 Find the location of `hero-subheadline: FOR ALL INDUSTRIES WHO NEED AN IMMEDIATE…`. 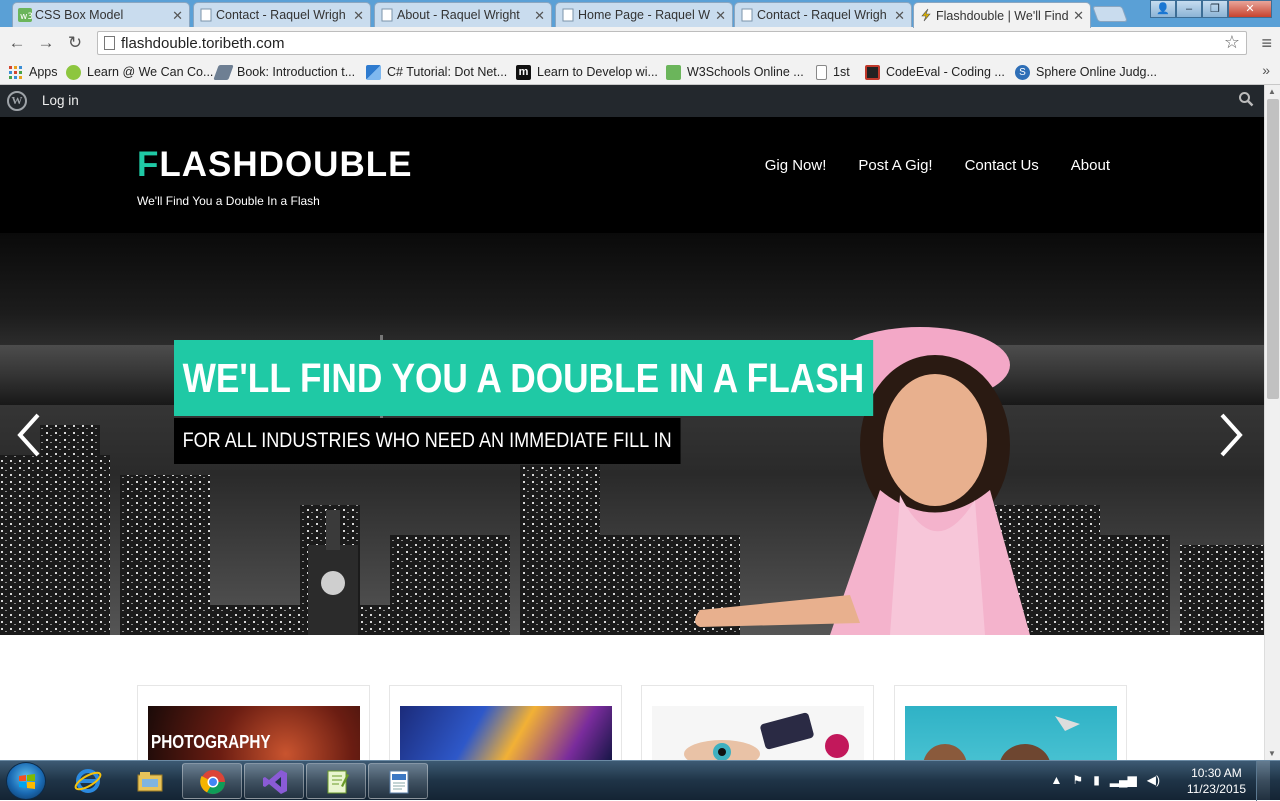

hero-subheadline: FOR ALL INDUSTRIES WHO NEED AN IMMEDIATE… is located at coordinates (427, 441).